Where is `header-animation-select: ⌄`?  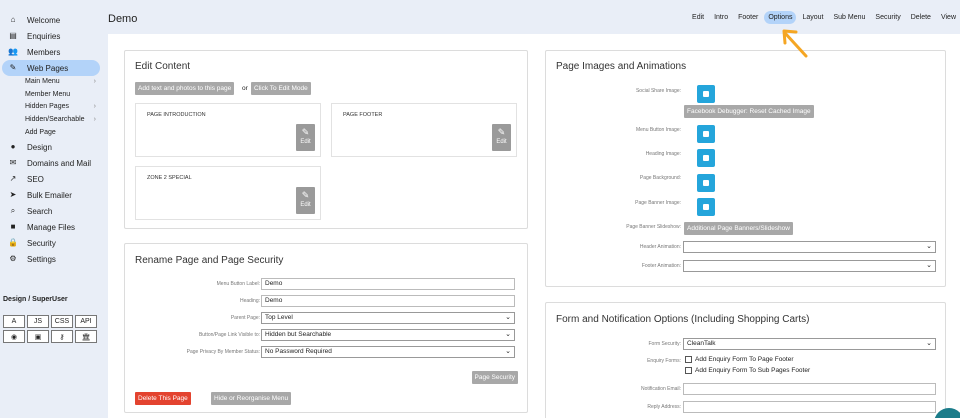 header-animation-select: ⌄ is located at coordinates (809, 247).